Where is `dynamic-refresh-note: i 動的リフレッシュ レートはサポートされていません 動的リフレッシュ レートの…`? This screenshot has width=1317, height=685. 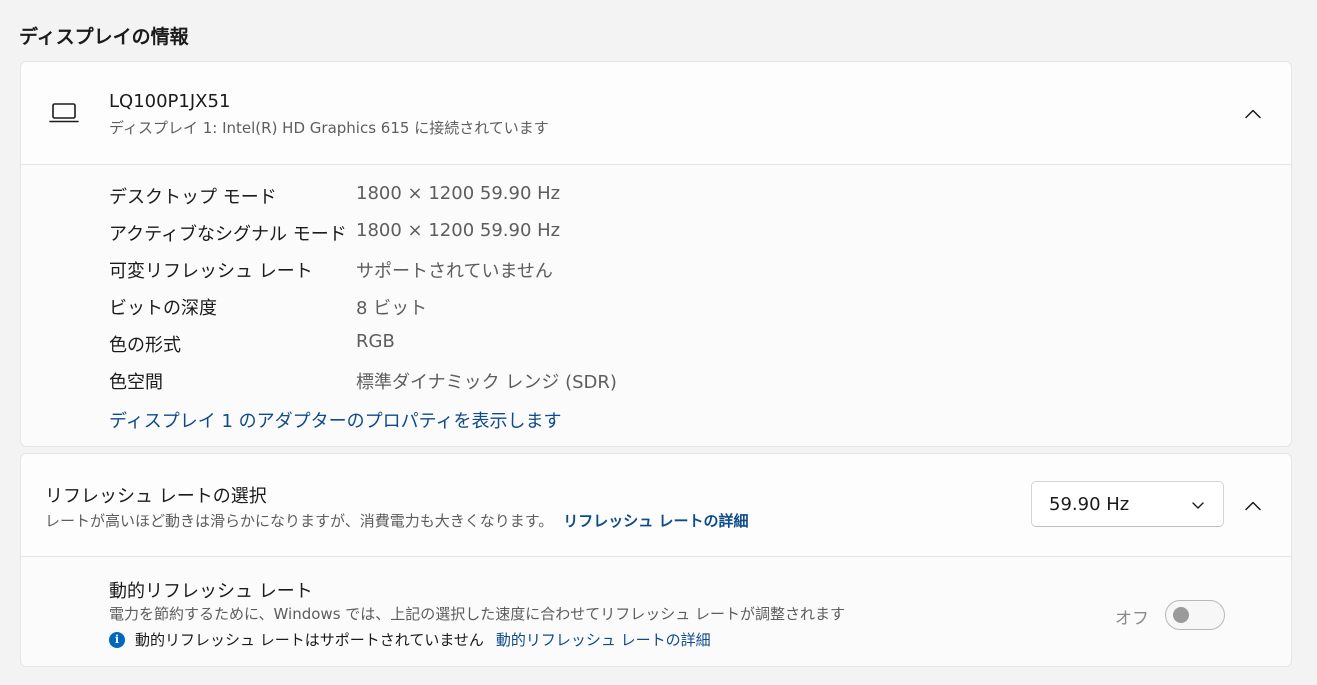
dynamic-refresh-note: i 動的リフレッシュ レートはサポートされていません 動的リフレッシュ レートの… is located at coordinates (410, 639).